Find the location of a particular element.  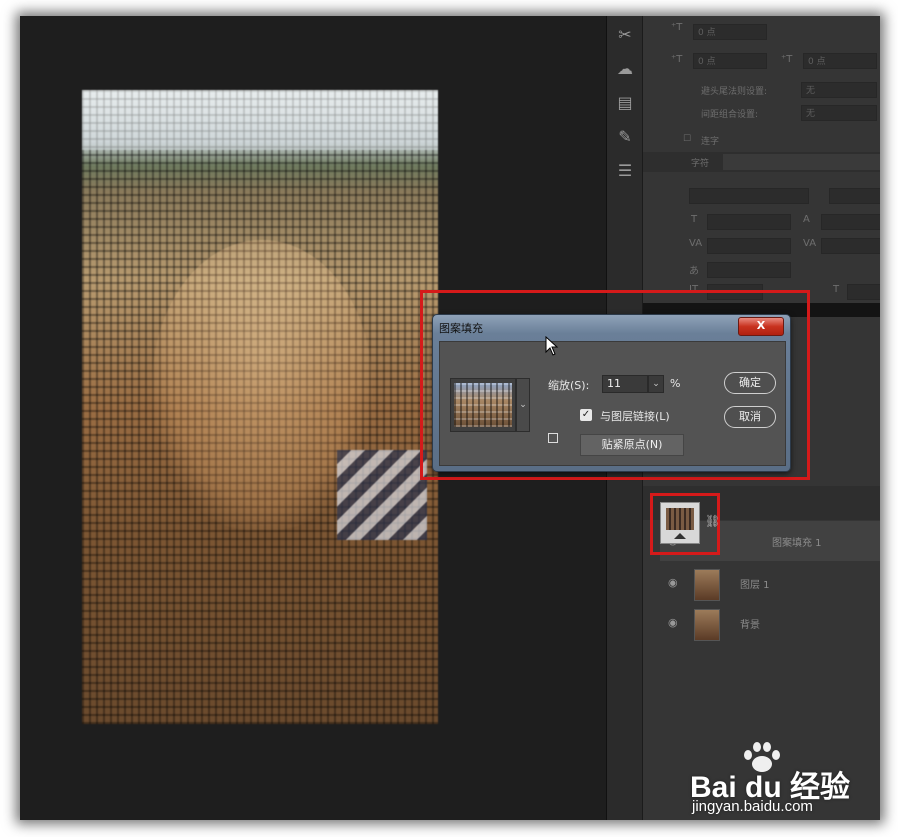

hyphenate-label: 连字 is located at coordinates (710, 142).